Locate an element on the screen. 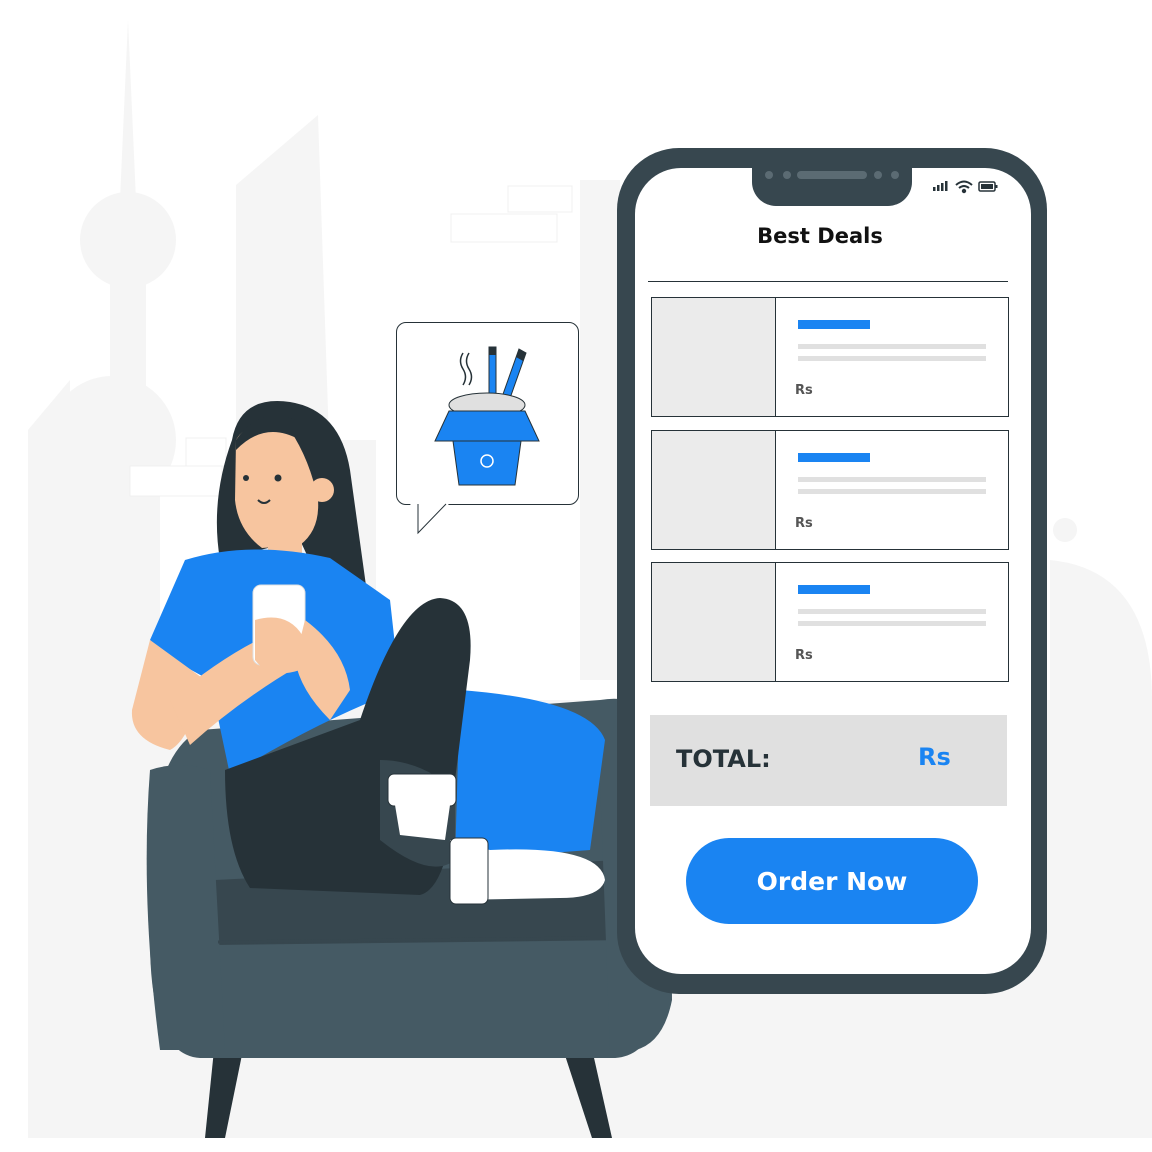 The image size is (1152, 1152). status-bar is located at coordinates (965, 187).